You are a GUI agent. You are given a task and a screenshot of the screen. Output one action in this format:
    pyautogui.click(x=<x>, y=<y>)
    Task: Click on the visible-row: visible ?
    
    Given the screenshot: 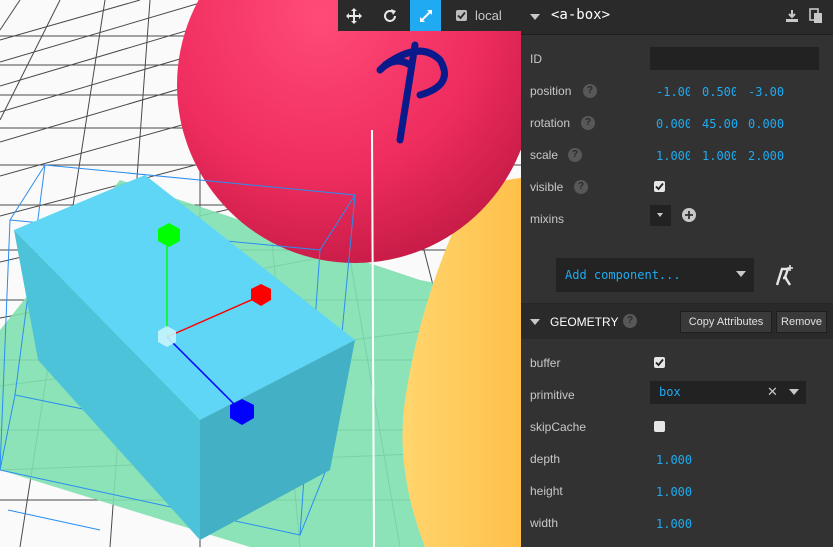 What is the action you would take?
    pyautogui.click(x=677, y=187)
    